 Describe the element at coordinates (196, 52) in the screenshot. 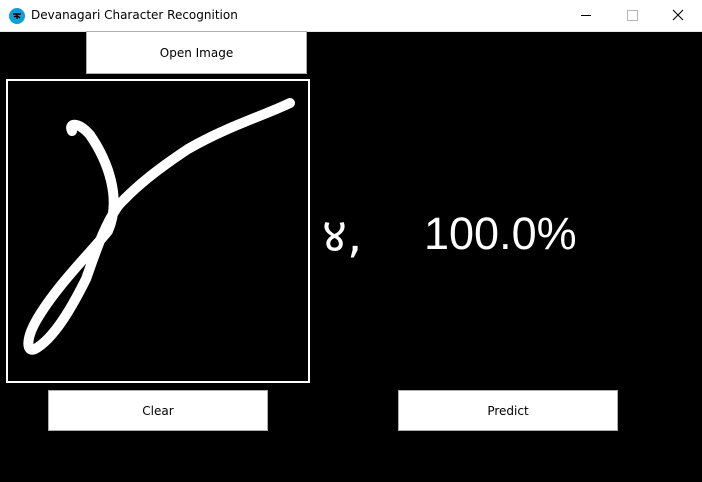

I see `open-image-button: Open Image` at that location.